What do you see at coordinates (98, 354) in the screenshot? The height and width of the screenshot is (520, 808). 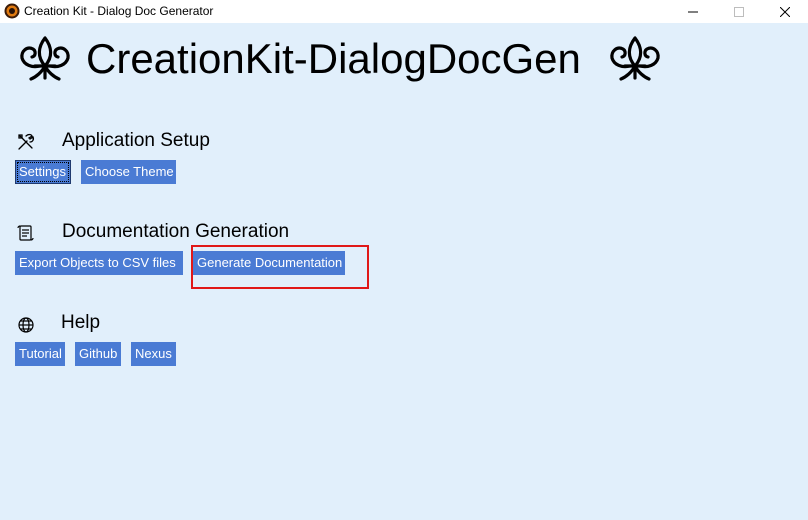 I see `github-button: Github` at bounding box center [98, 354].